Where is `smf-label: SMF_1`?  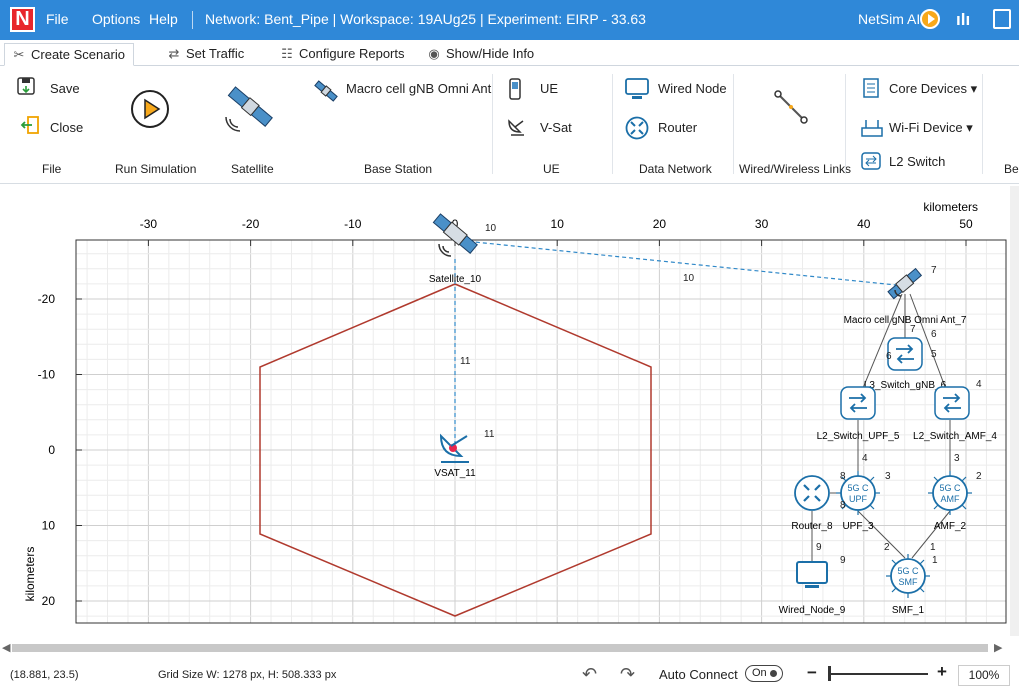
smf-label: SMF_1 is located at coordinates (908, 610).